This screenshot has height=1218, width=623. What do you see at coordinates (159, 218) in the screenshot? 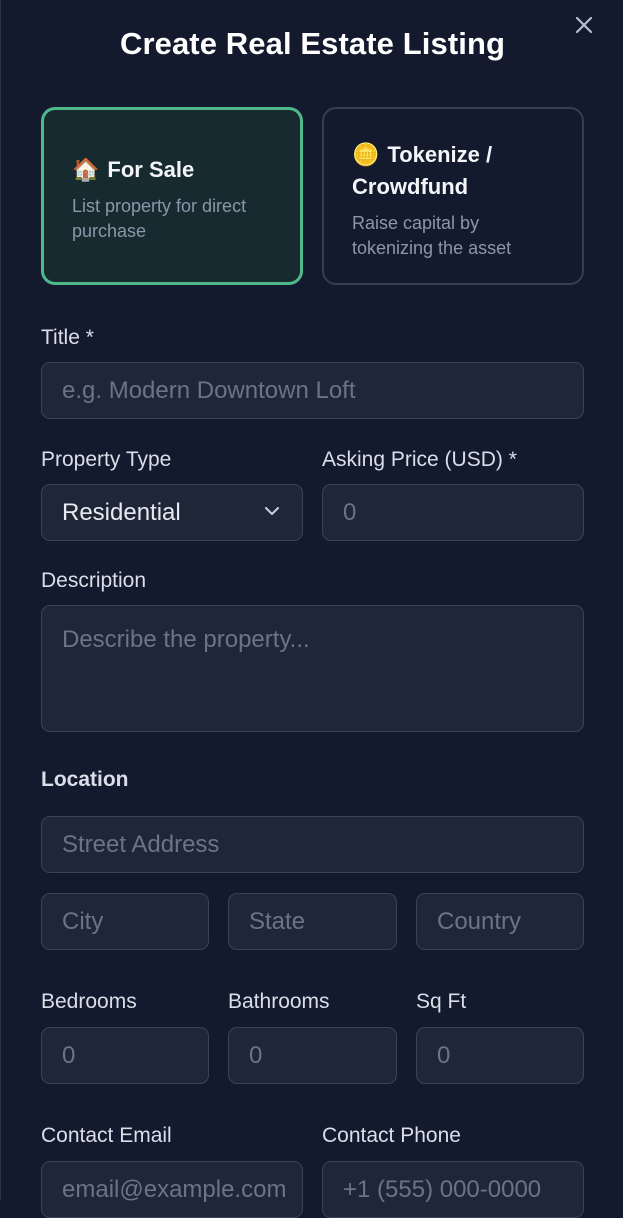
I see `card-description: List property for direct purchase` at bounding box center [159, 218].